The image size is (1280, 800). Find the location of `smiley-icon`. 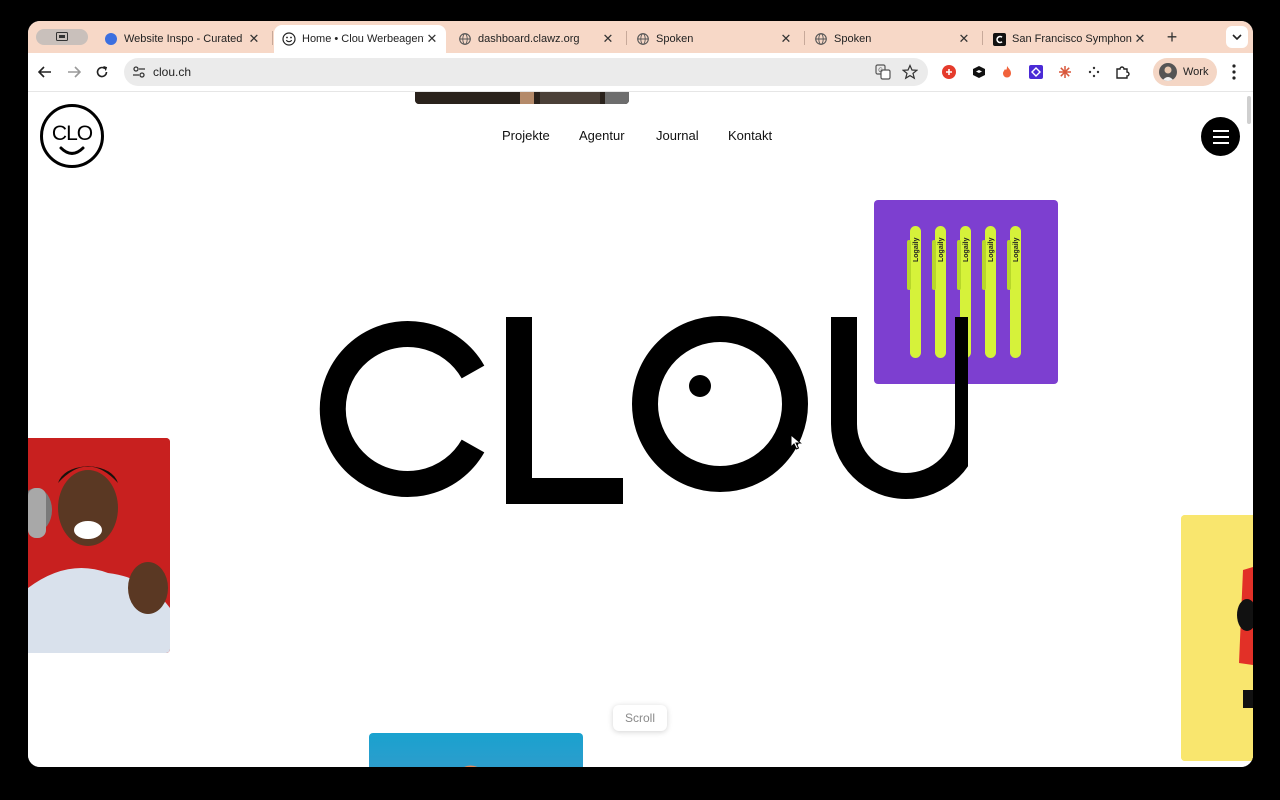

smiley-icon is located at coordinates (289, 39).